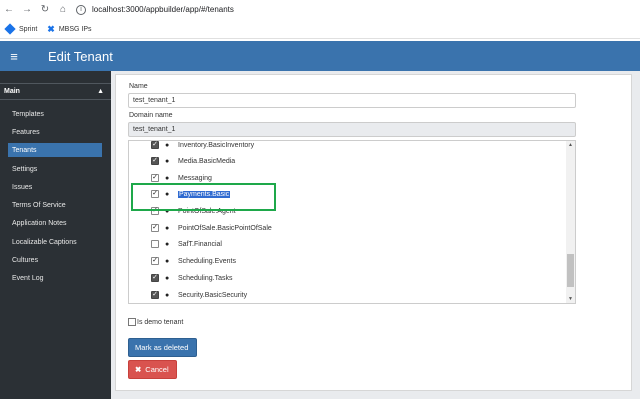 This screenshot has width=640, height=399. I want to click on sidebar-section-label: Main, so click(12, 91).